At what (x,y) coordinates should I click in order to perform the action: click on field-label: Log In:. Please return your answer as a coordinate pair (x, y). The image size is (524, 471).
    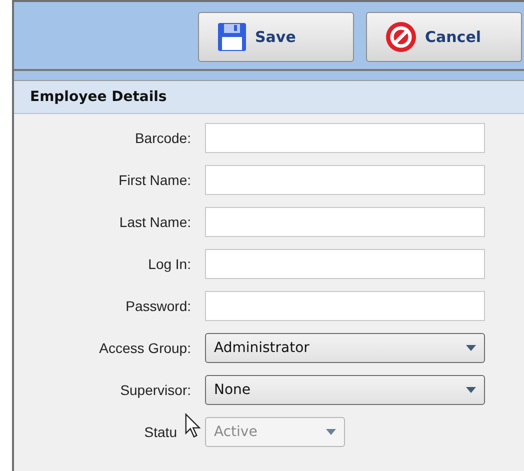
    Looking at the image, I should click on (169, 264).